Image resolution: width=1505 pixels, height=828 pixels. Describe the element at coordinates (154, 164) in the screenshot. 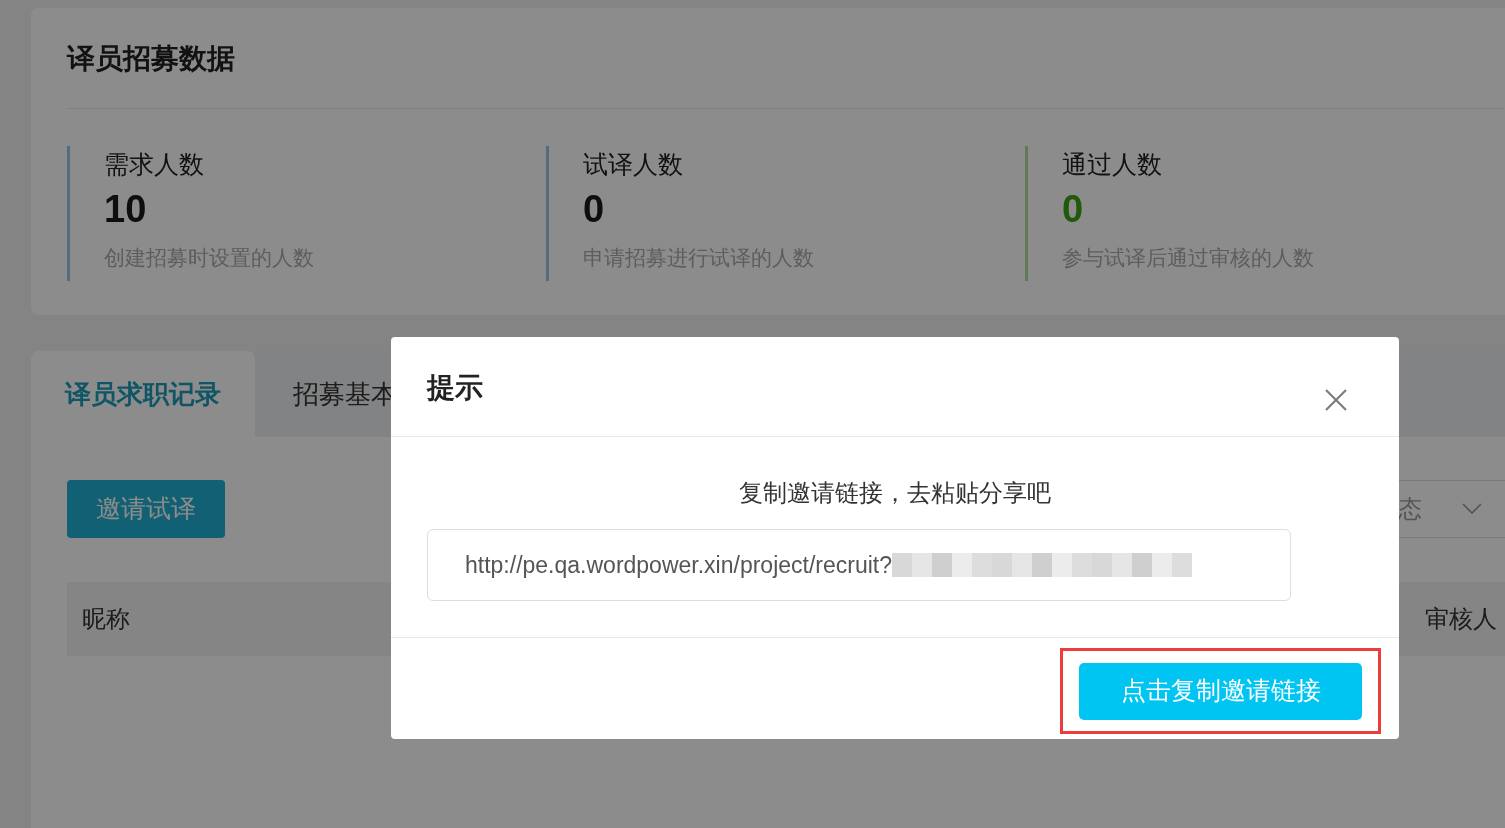

I see `stat-label: 需求人数` at that location.